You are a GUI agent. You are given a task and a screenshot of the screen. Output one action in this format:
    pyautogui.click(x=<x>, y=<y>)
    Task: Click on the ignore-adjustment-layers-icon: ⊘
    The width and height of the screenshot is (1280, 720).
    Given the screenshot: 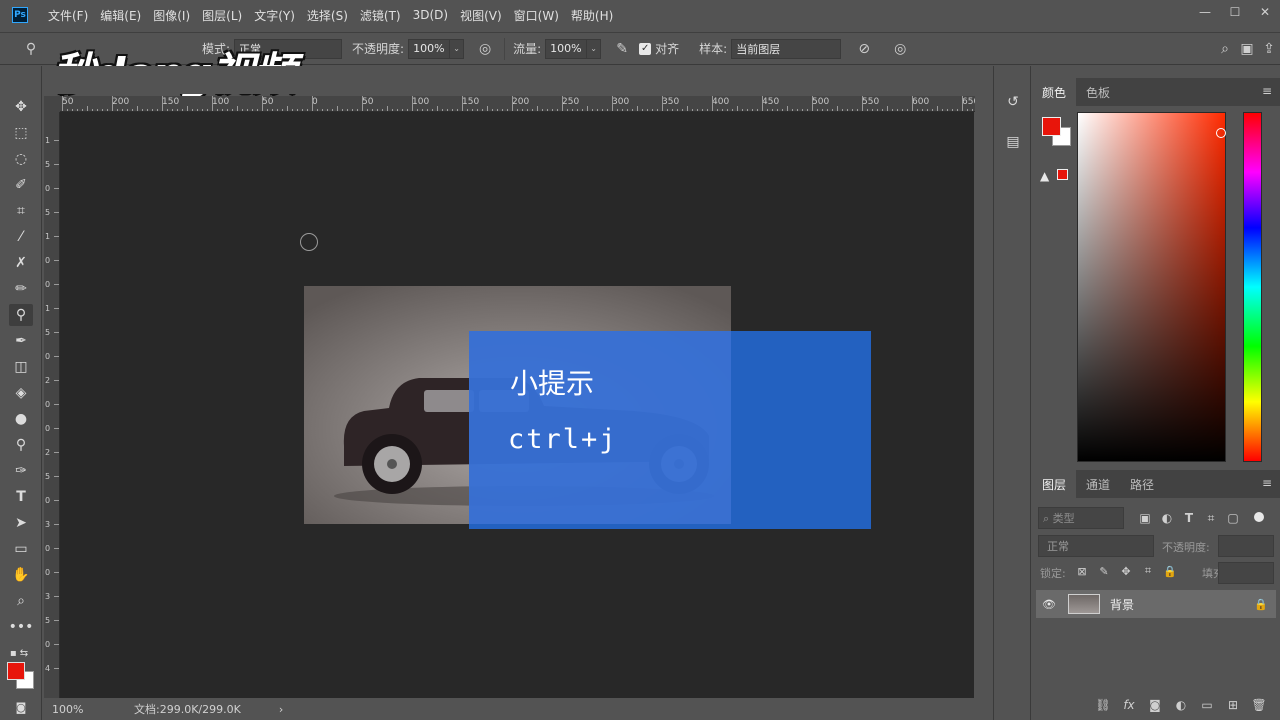 What is the action you would take?
    pyautogui.click(x=864, y=49)
    